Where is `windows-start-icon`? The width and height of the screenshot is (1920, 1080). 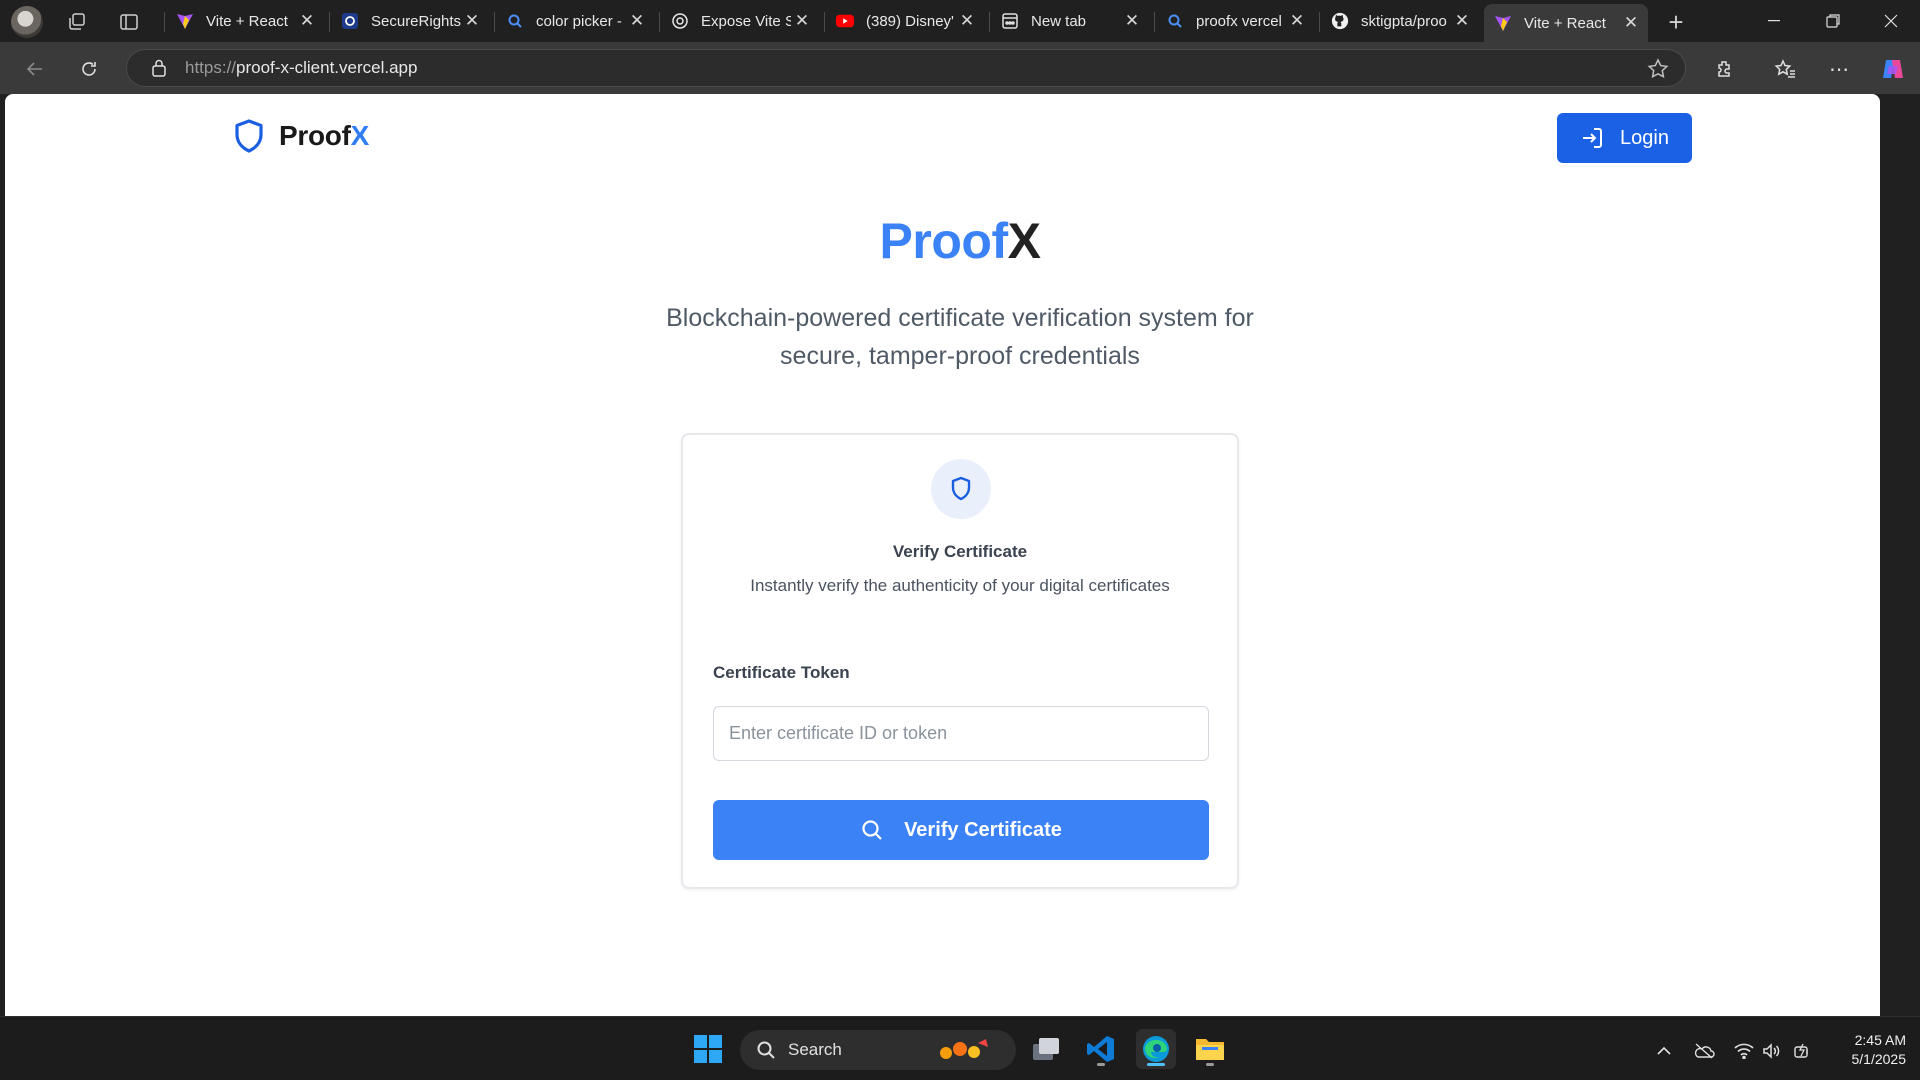
windows-start-icon is located at coordinates (708, 1049).